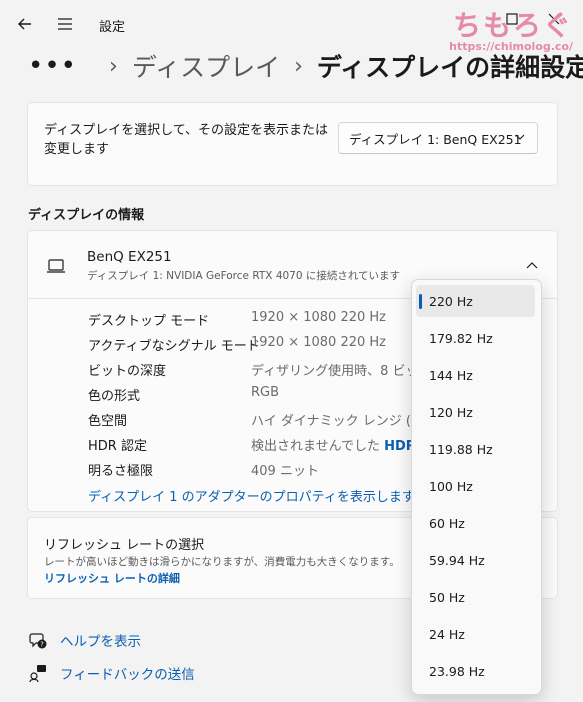 The image size is (583, 702). I want to click on refresh-rate-option: 59.94 Hz, so click(475, 560).